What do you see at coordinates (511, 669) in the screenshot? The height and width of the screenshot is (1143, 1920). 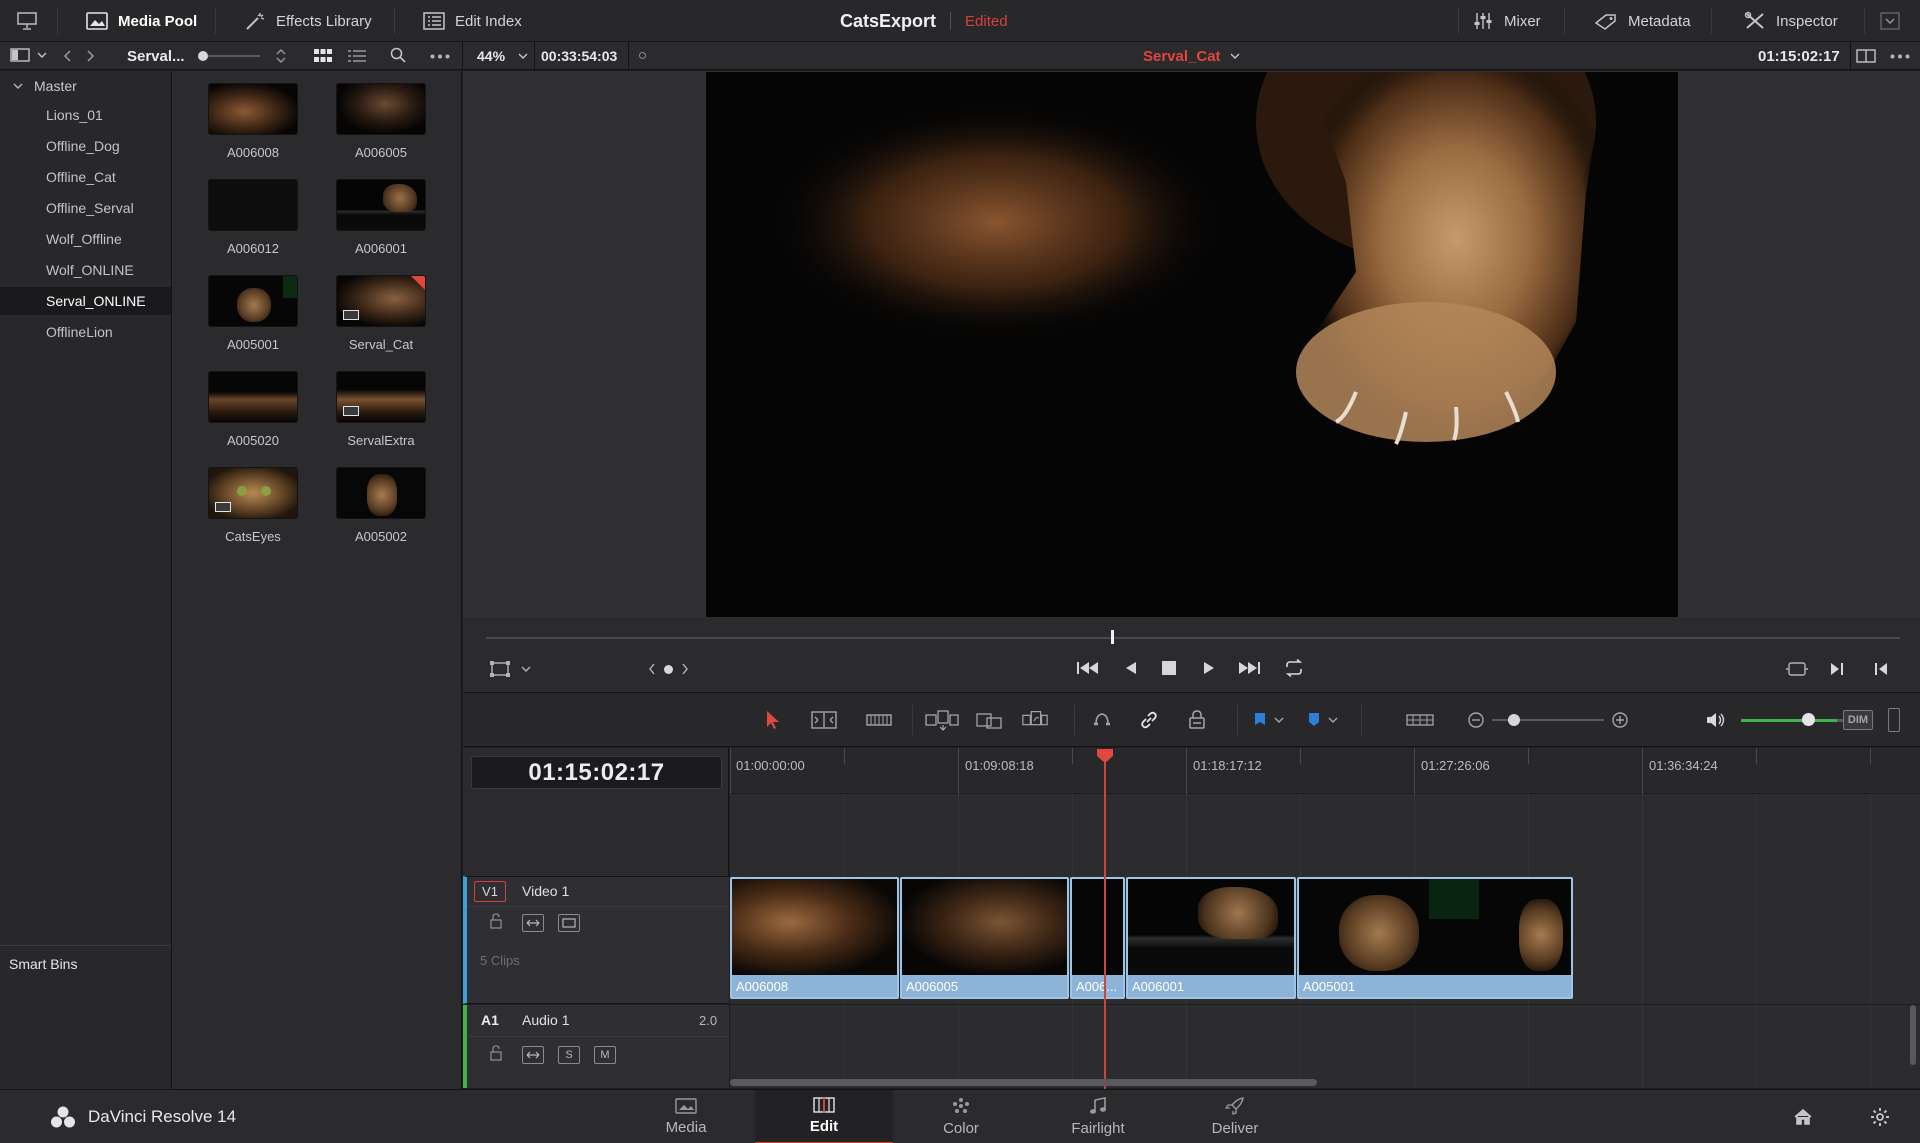 I see `transform-overlay-button` at bounding box center [511, 669].